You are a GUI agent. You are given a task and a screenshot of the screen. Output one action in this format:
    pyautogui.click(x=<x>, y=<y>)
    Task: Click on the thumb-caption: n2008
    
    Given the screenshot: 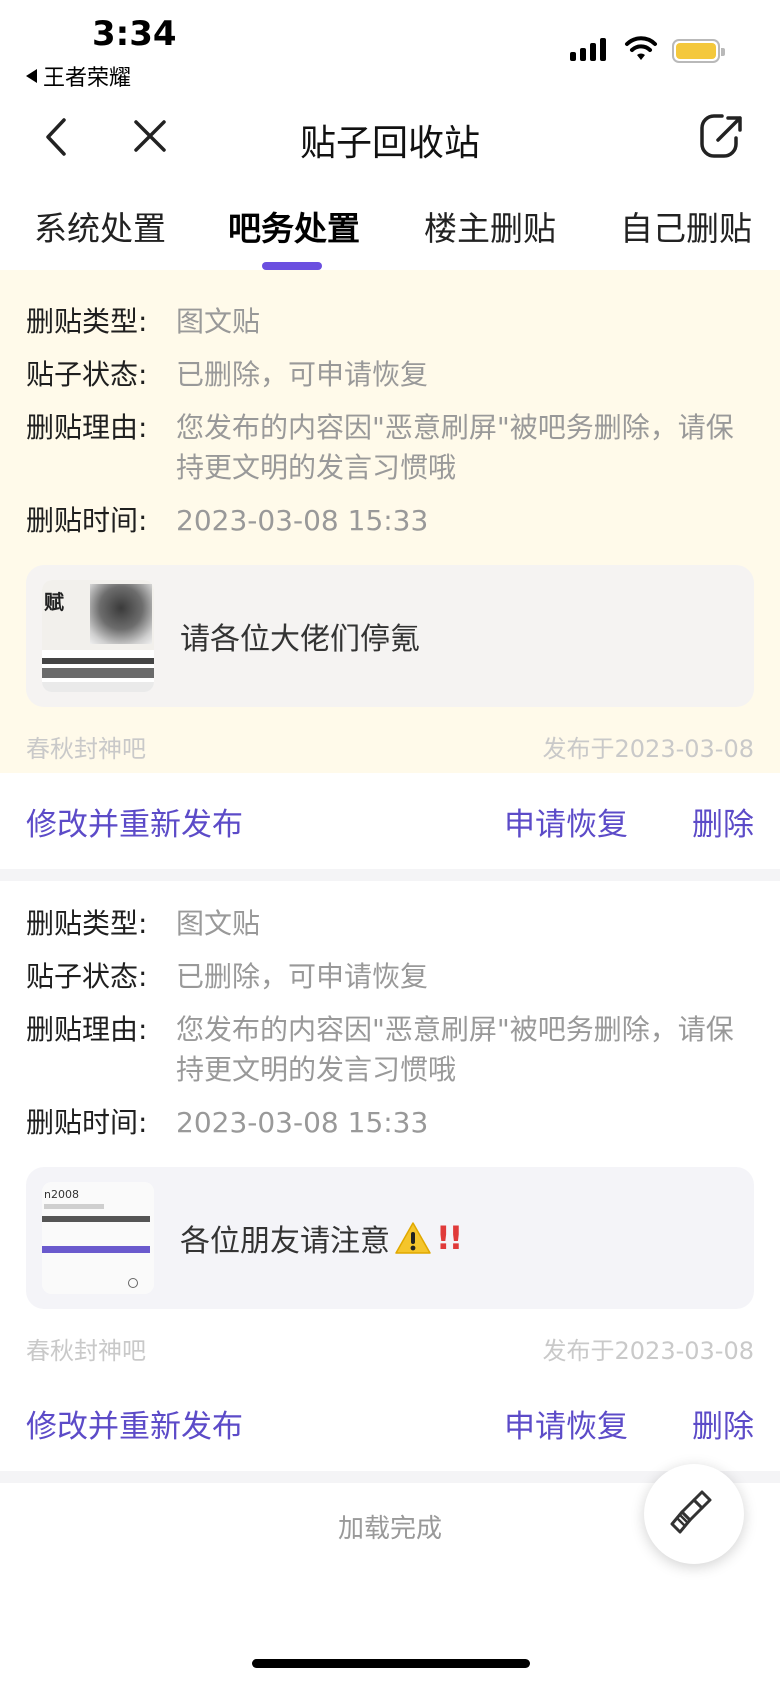 What is the action you would take?
    pyautogui.click(x=61, y=1194)
    